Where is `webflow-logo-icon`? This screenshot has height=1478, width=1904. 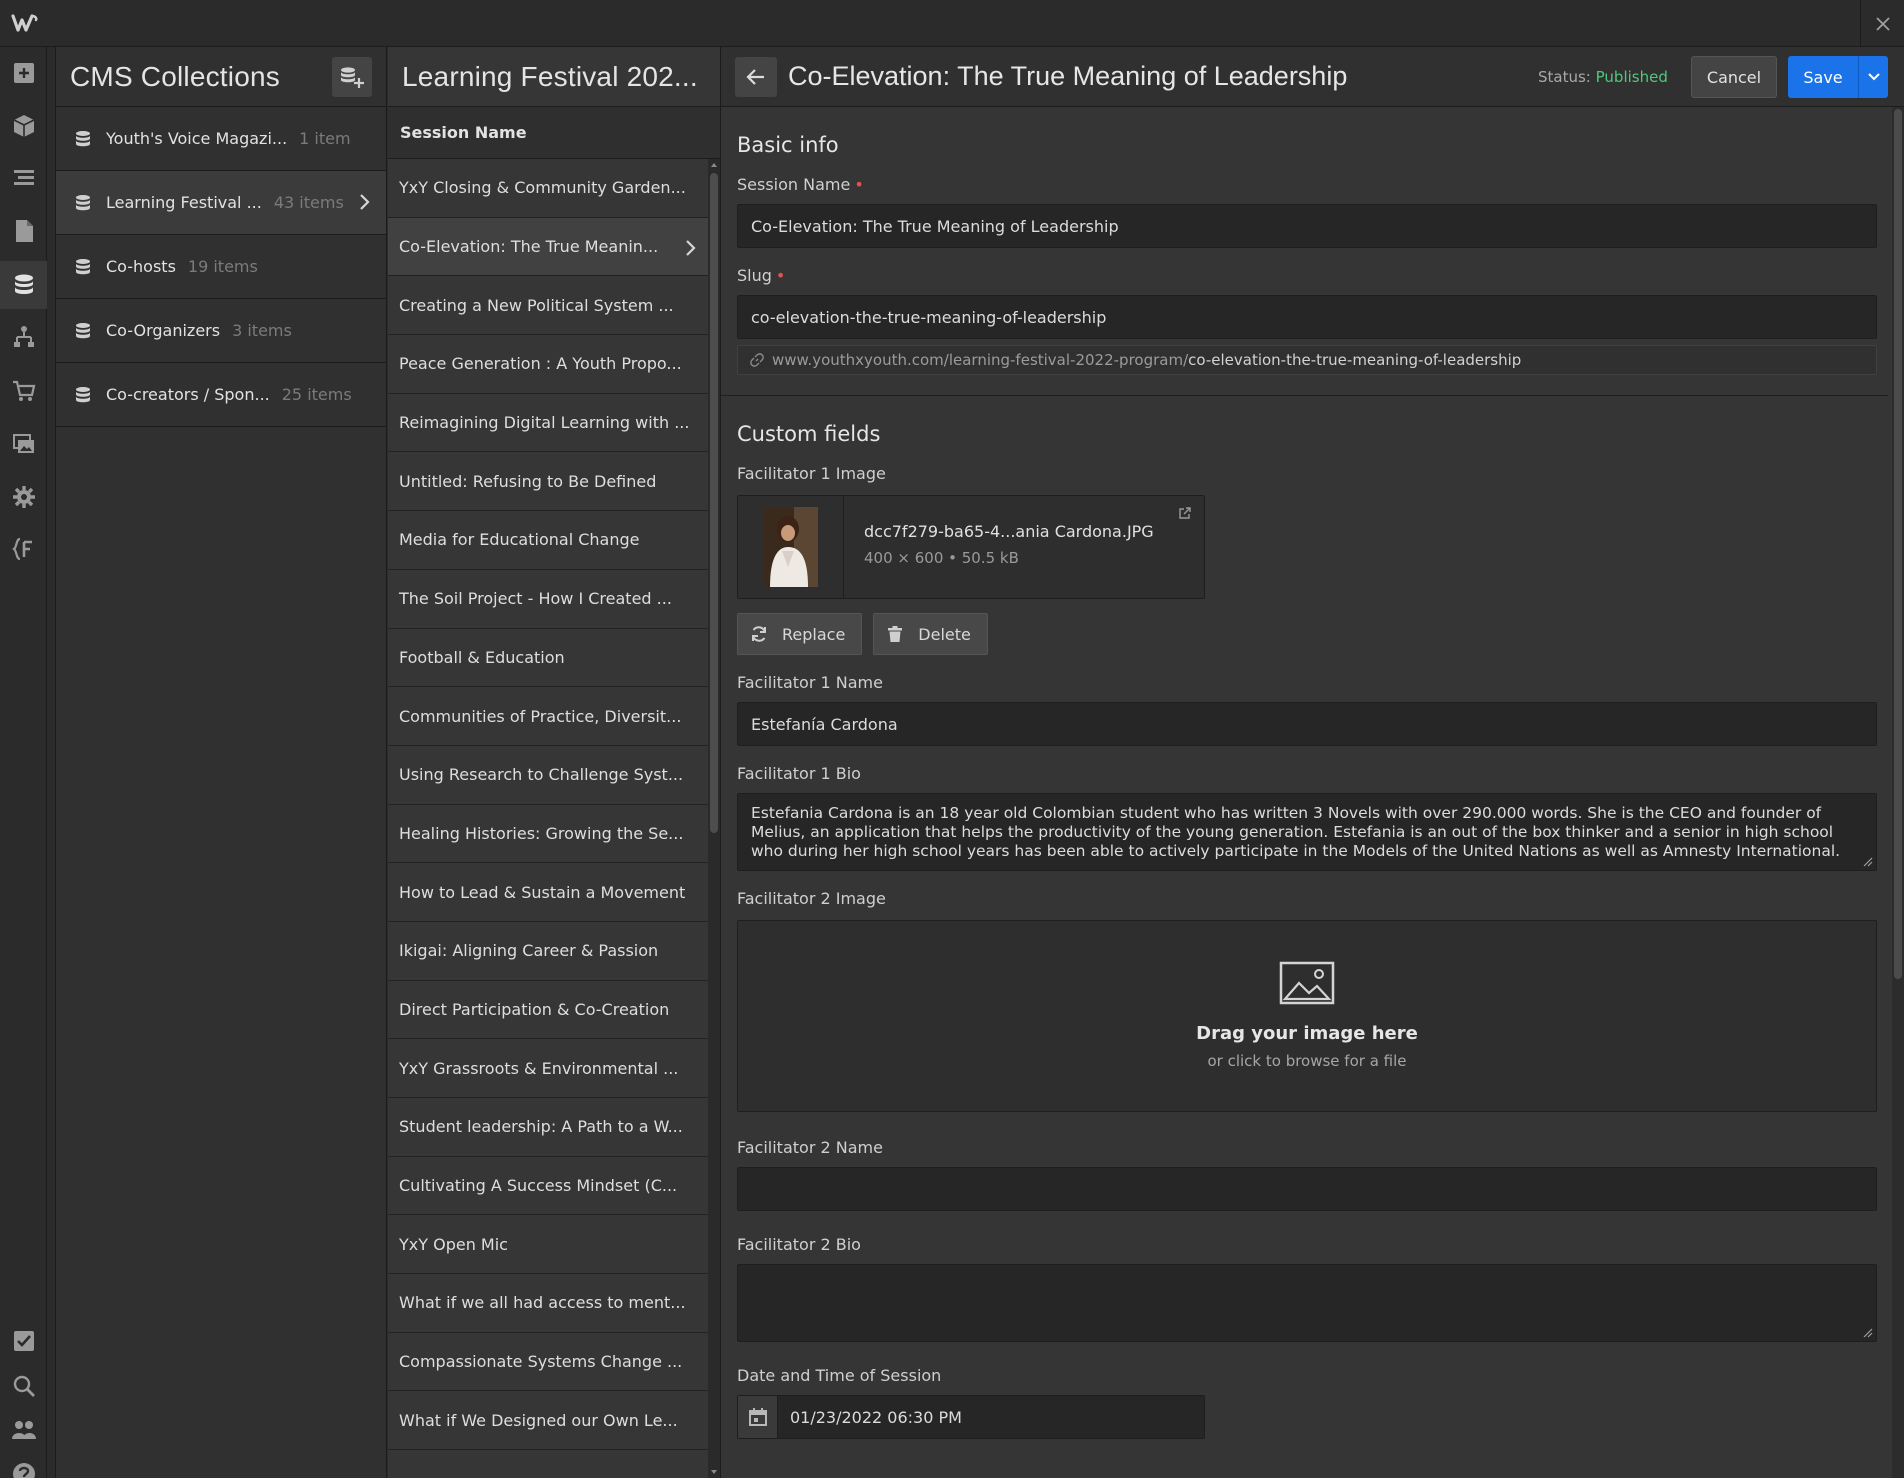 webflow-logo-icon is located at coordinates (25, 23).